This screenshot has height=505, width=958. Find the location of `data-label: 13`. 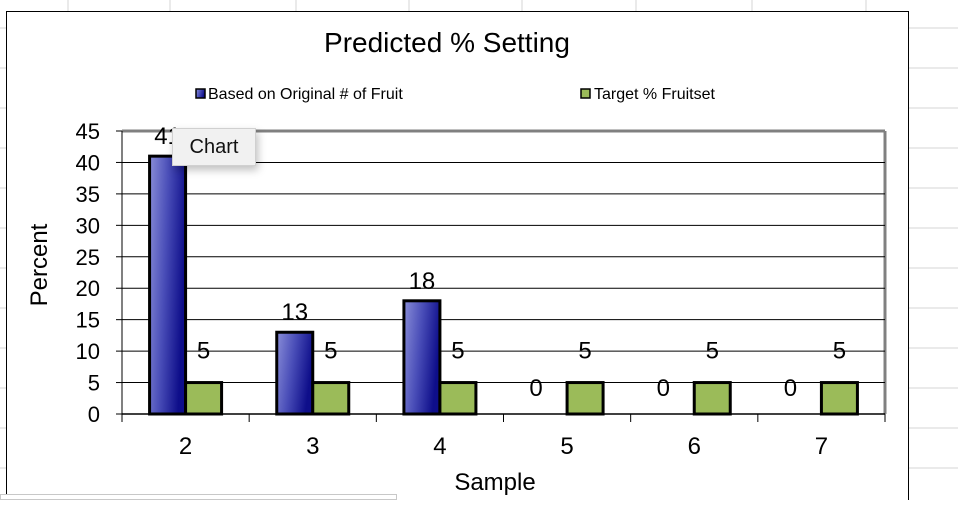

data-label: 13 is located at coordinates (294, 312).